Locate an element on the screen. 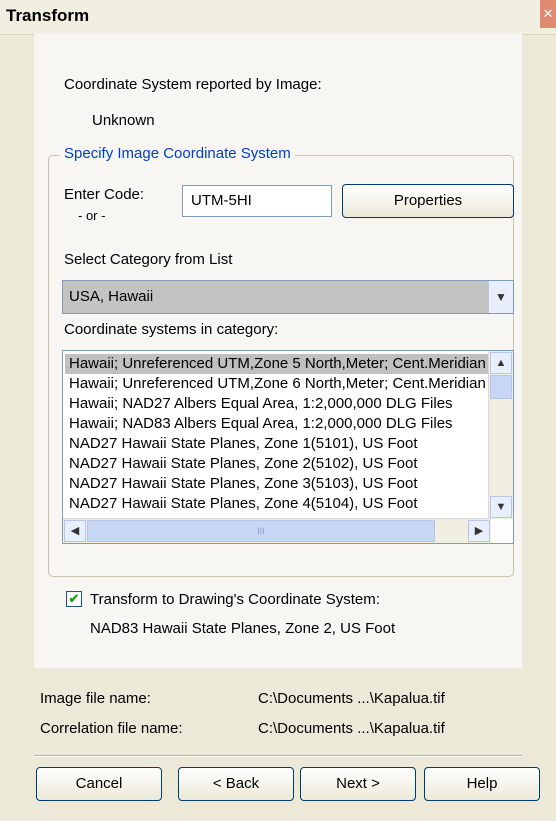  reported-label: Coordinate System reported by Image: is located at coordinates (193, 84).